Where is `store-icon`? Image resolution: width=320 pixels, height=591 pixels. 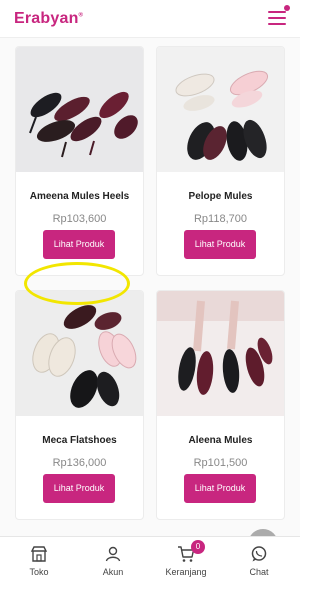 store-icon is located at coordinates (39, 554).